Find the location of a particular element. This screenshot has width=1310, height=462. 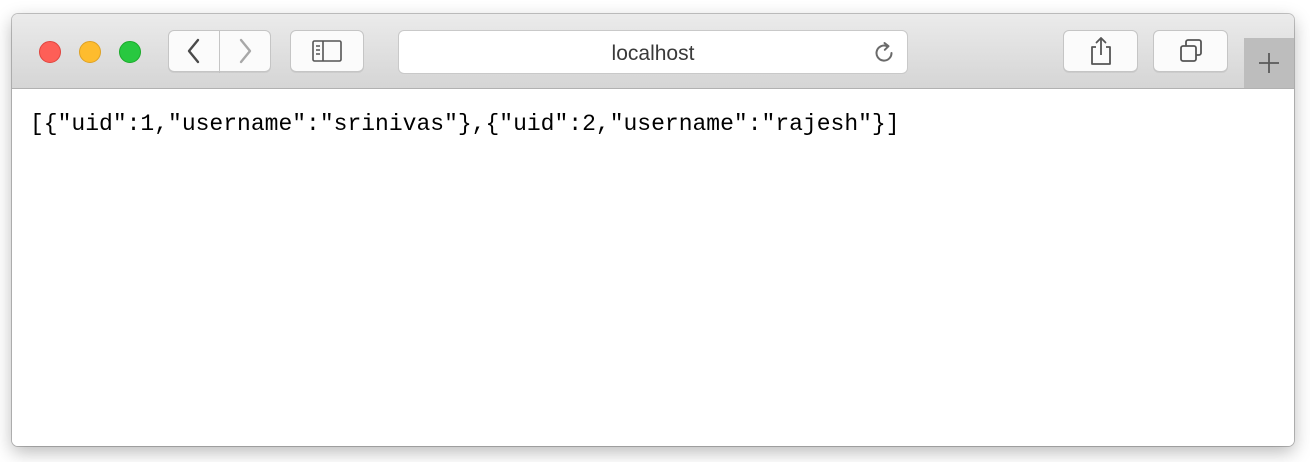

address-bar: localhost is located at coordinates (653, 52).